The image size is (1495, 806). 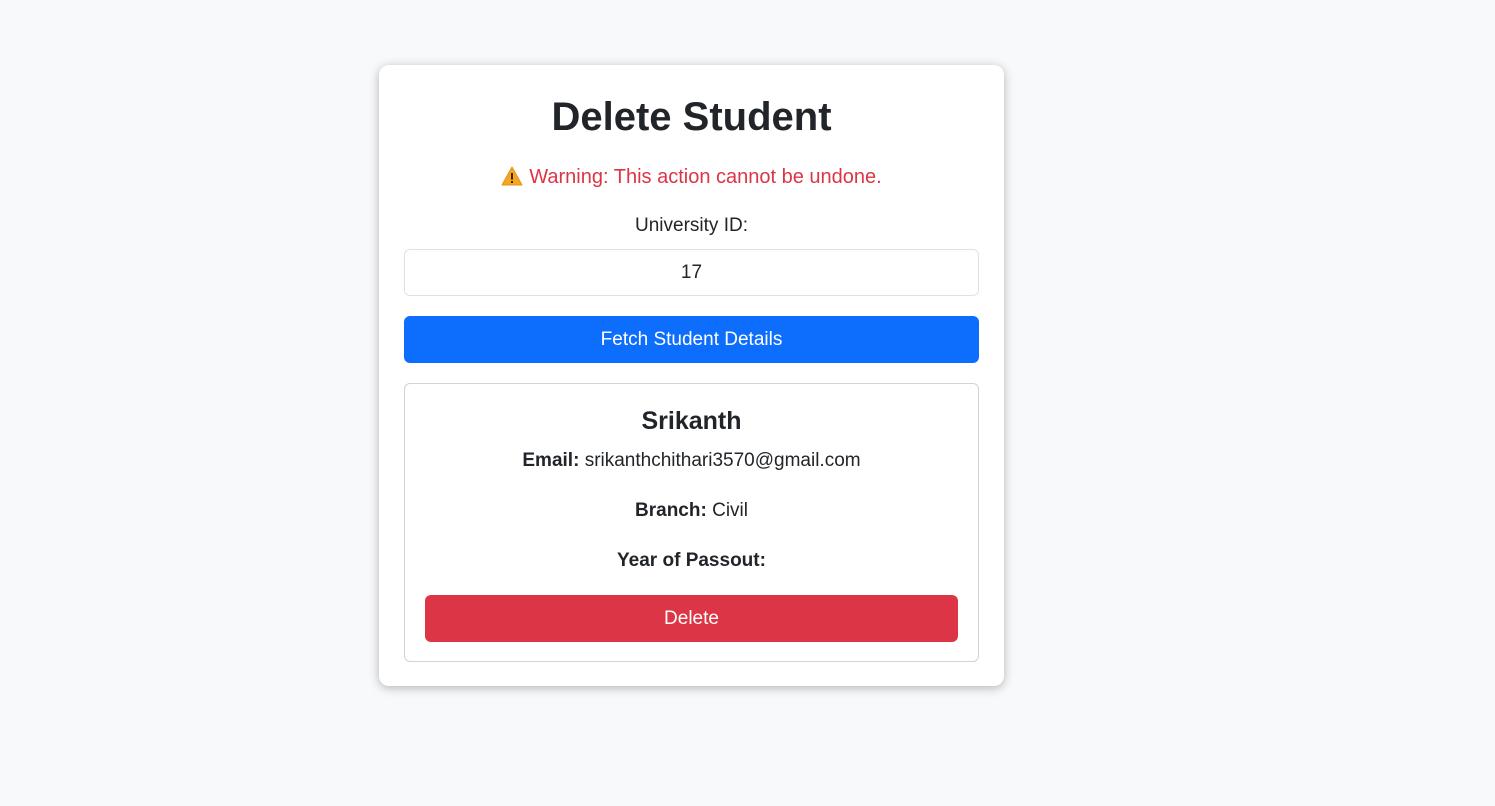 I want to click on branch-row: Branch: Civil, so click(x=691, y=511).